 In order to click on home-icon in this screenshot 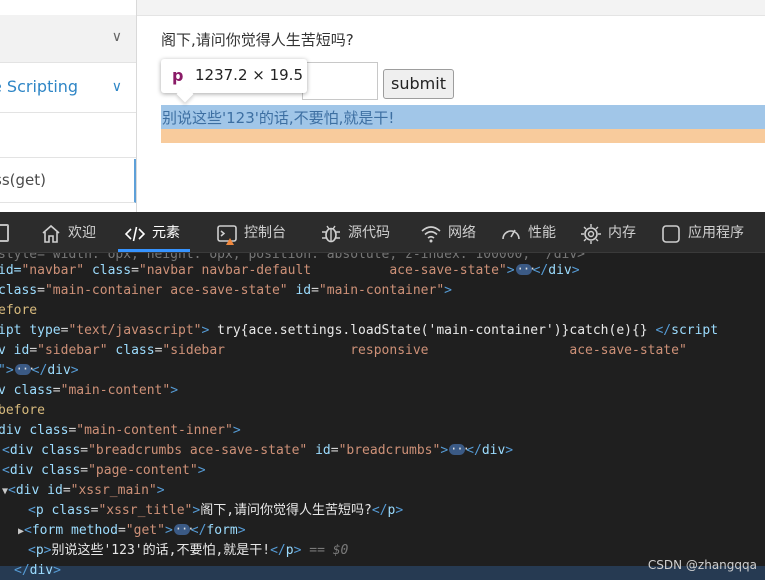, I will do `click(51, 231)`.